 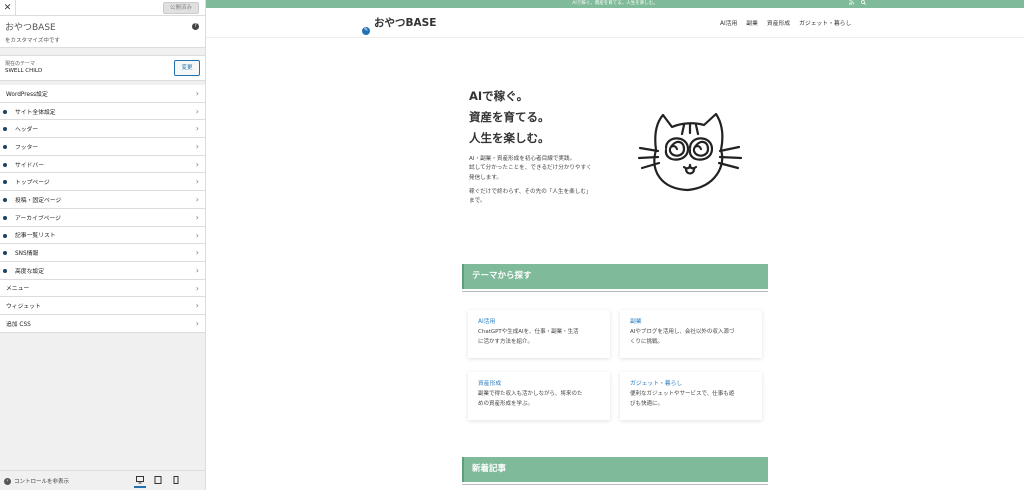 What do you see at coordinates (539, 382) in the screenshot?
I see `card-title: 資産形成` at bounding box center [539, 382].